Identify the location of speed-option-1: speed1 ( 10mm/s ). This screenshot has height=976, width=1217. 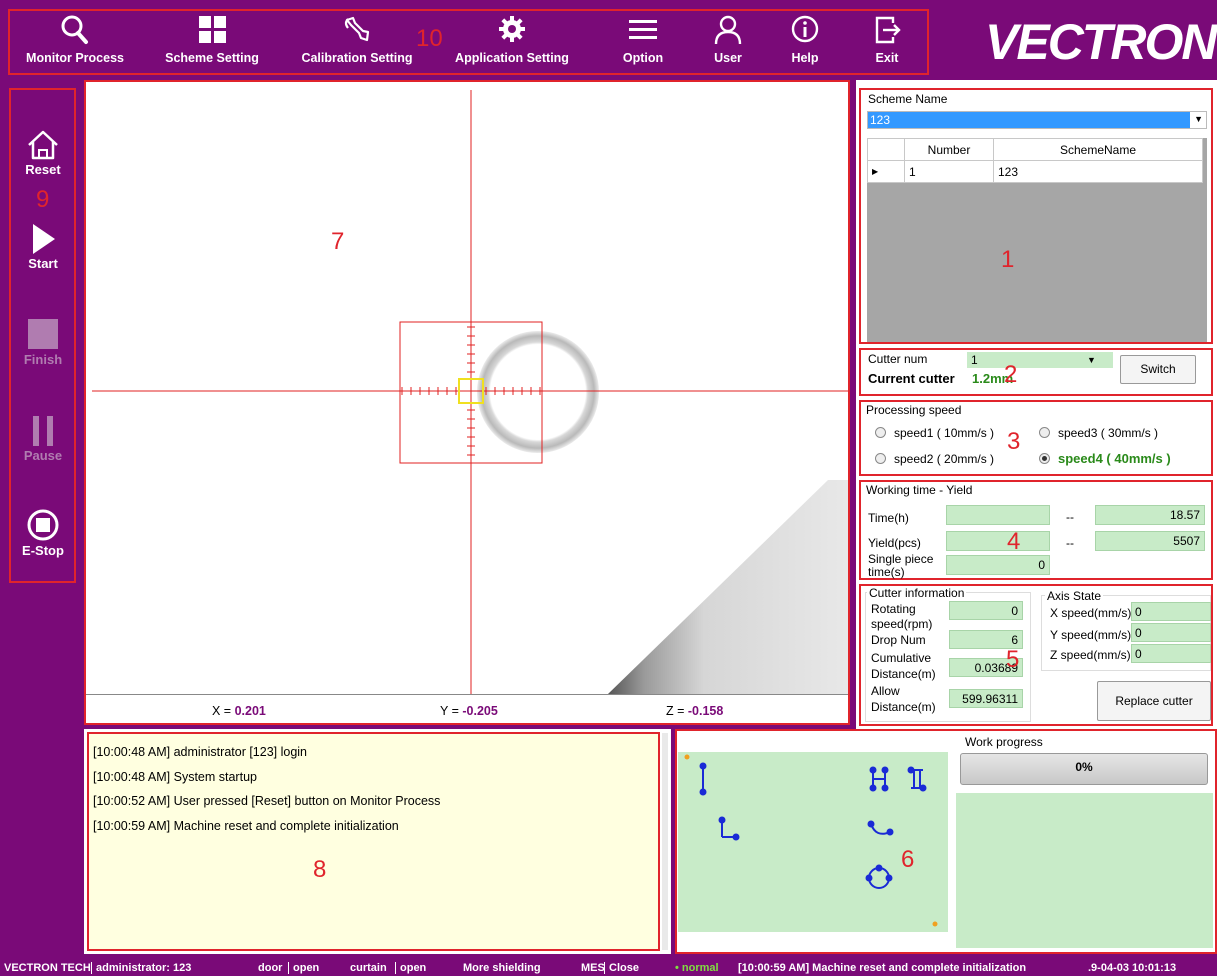
(934, 433).